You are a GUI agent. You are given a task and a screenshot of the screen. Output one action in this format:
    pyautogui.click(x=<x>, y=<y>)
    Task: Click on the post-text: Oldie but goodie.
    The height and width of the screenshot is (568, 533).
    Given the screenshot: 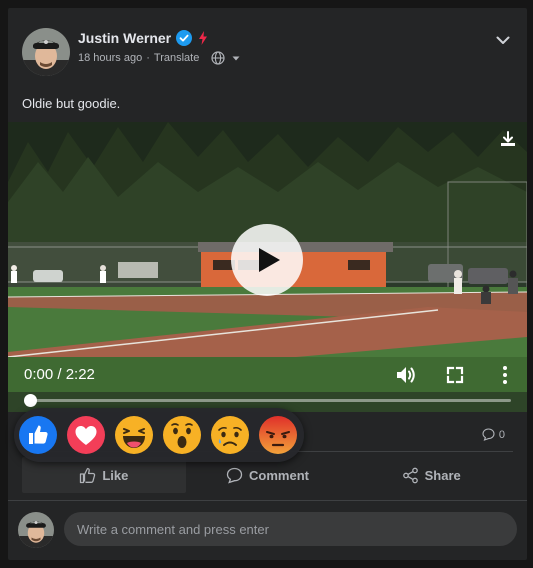 What is the action you would take?
    pyautogui.click(x=71, y=103)
    